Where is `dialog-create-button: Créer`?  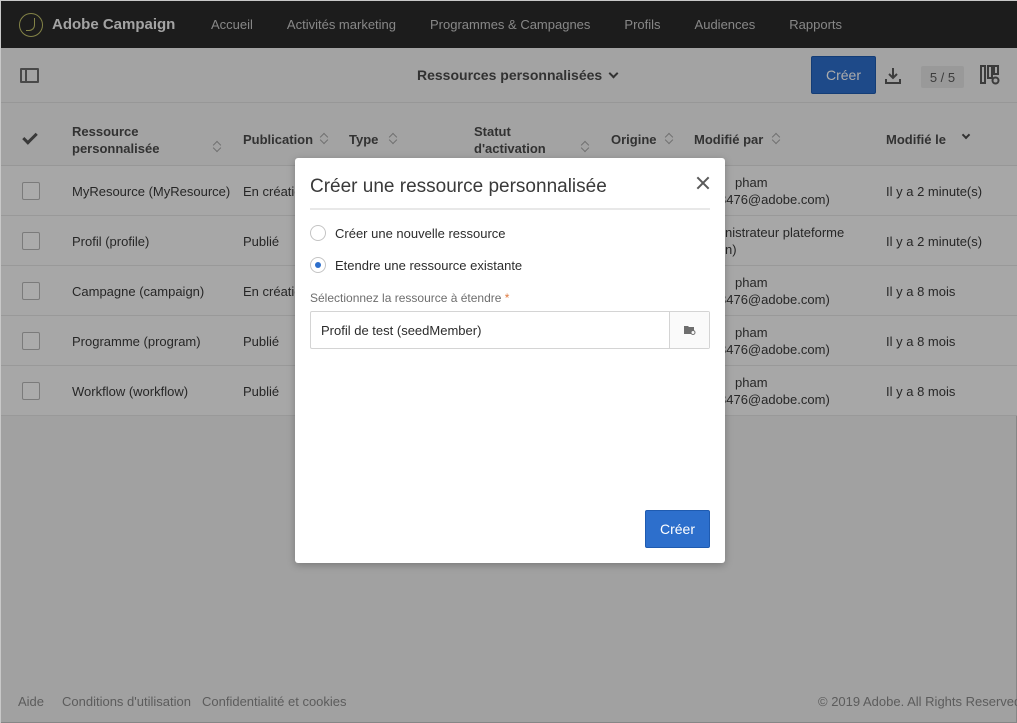
dialog-create-button: Créer is located at coordinates (677, 529).